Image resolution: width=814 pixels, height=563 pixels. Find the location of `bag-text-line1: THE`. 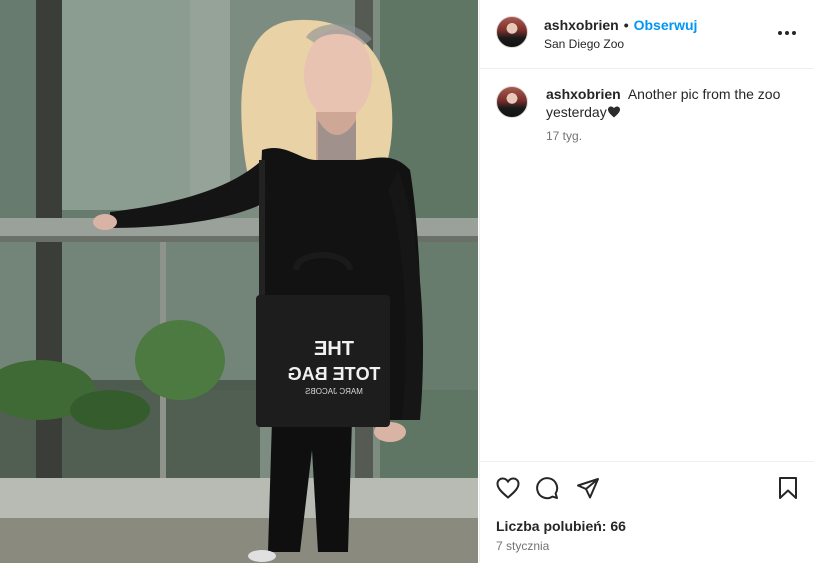

bag-text-line1: THE is located at coordinates (334, 349).